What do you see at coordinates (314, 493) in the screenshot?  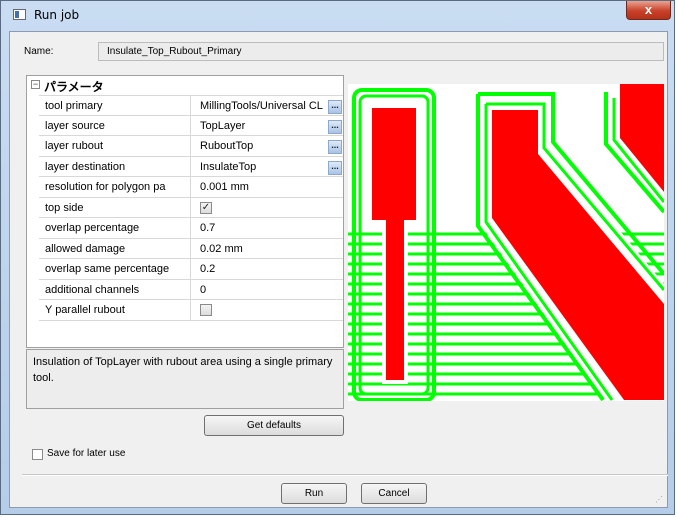 I see `run-button: Run` at bounding box center [314, 493].